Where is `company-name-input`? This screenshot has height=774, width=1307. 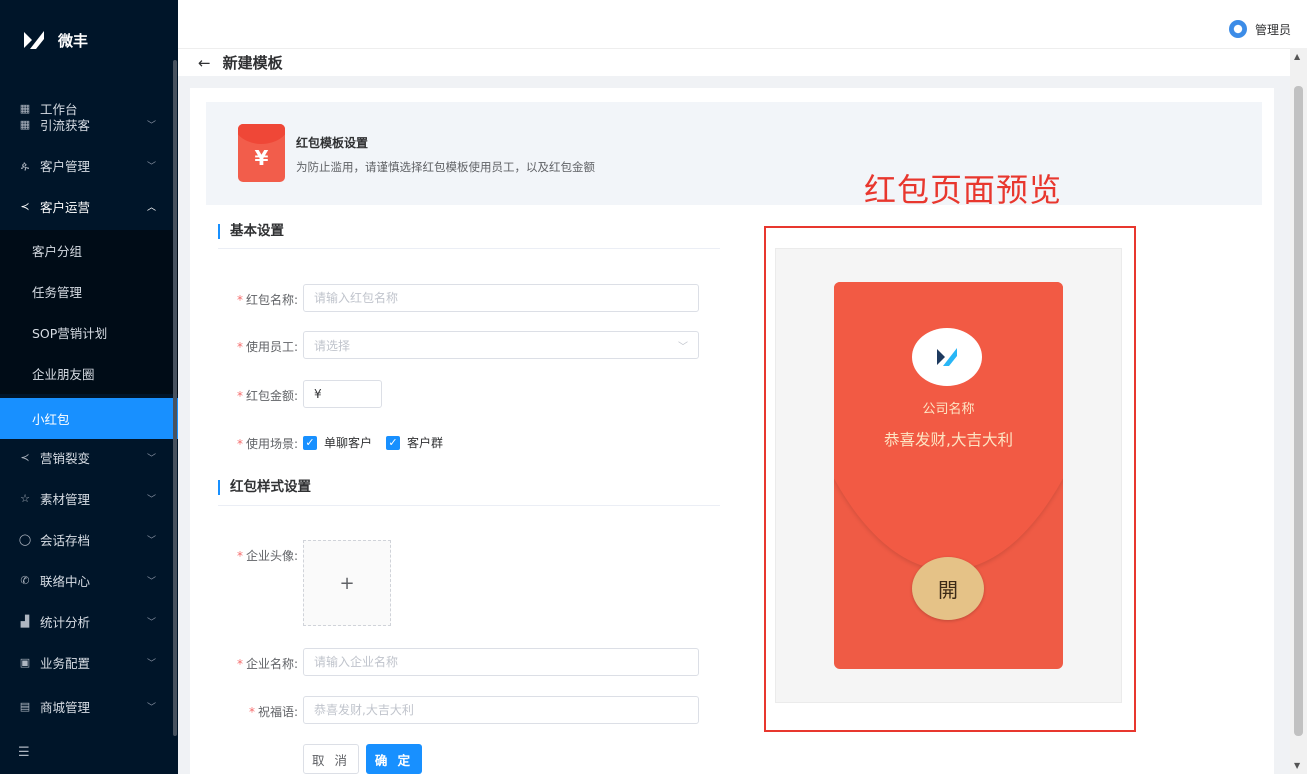 company-name-input is located at coordinates (501, 662).